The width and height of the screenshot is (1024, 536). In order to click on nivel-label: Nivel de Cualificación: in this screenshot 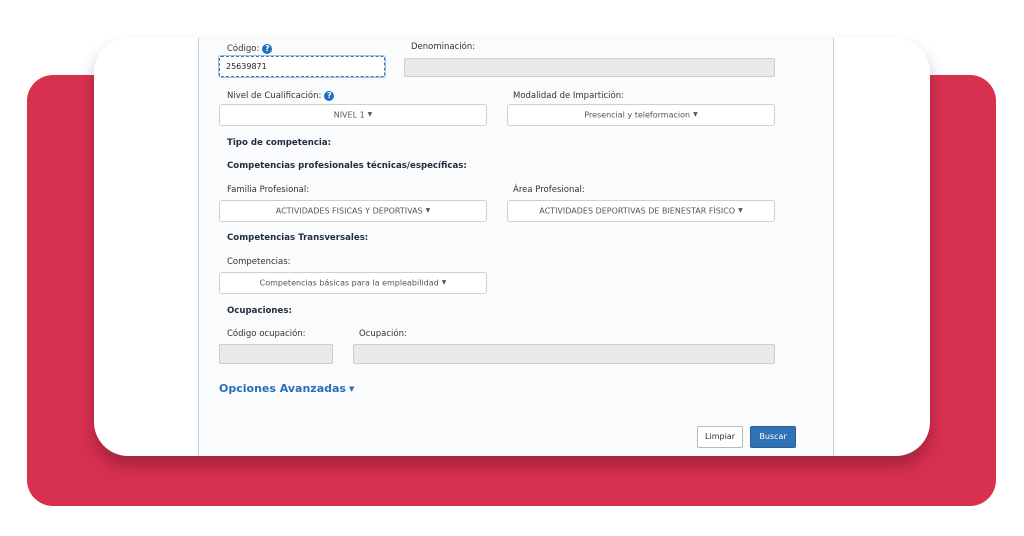, I will do `click(274, 96)`.